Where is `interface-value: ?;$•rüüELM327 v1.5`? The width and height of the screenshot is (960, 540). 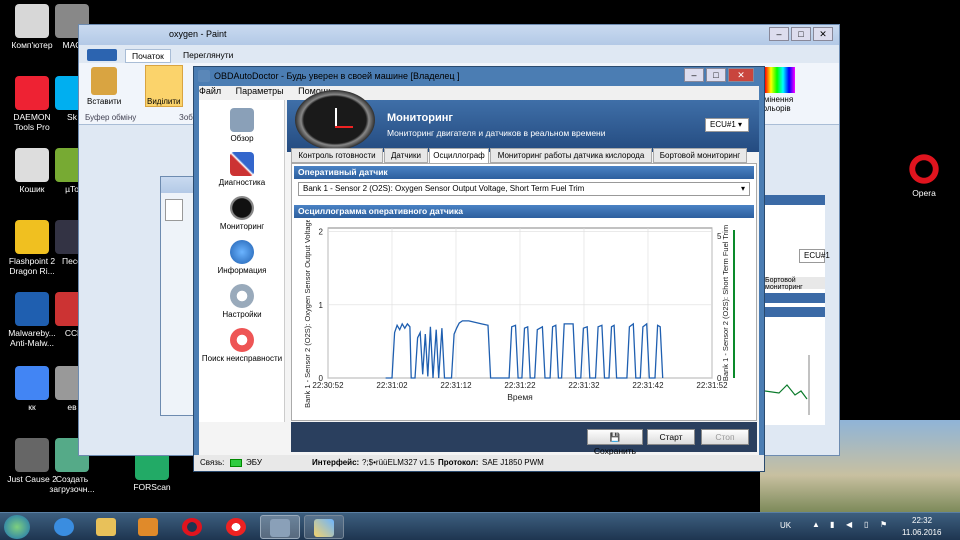
interface-value: ?;$•rüüELM327 v1.5 is located at coordinates (398, 462).